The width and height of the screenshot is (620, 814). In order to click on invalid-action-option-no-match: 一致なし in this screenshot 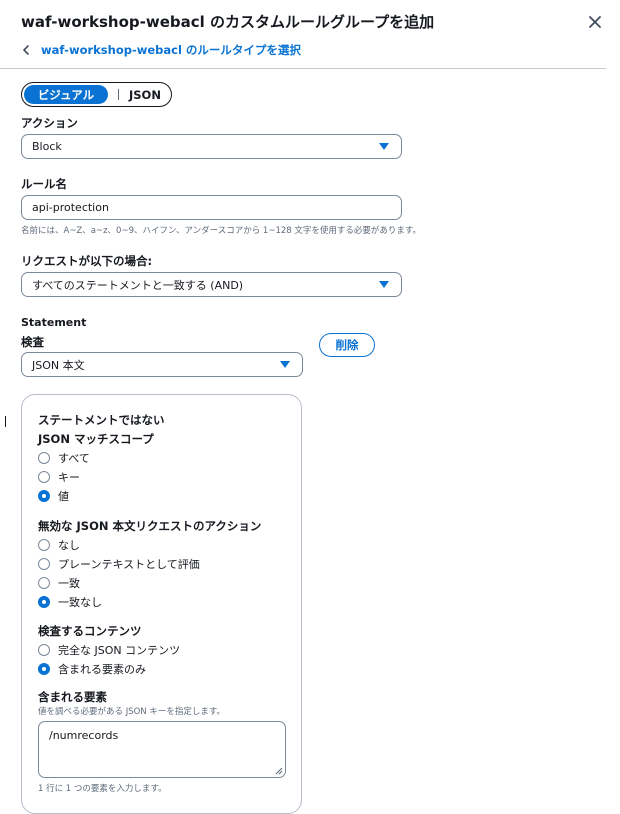, I will do `click(70, 602)`.